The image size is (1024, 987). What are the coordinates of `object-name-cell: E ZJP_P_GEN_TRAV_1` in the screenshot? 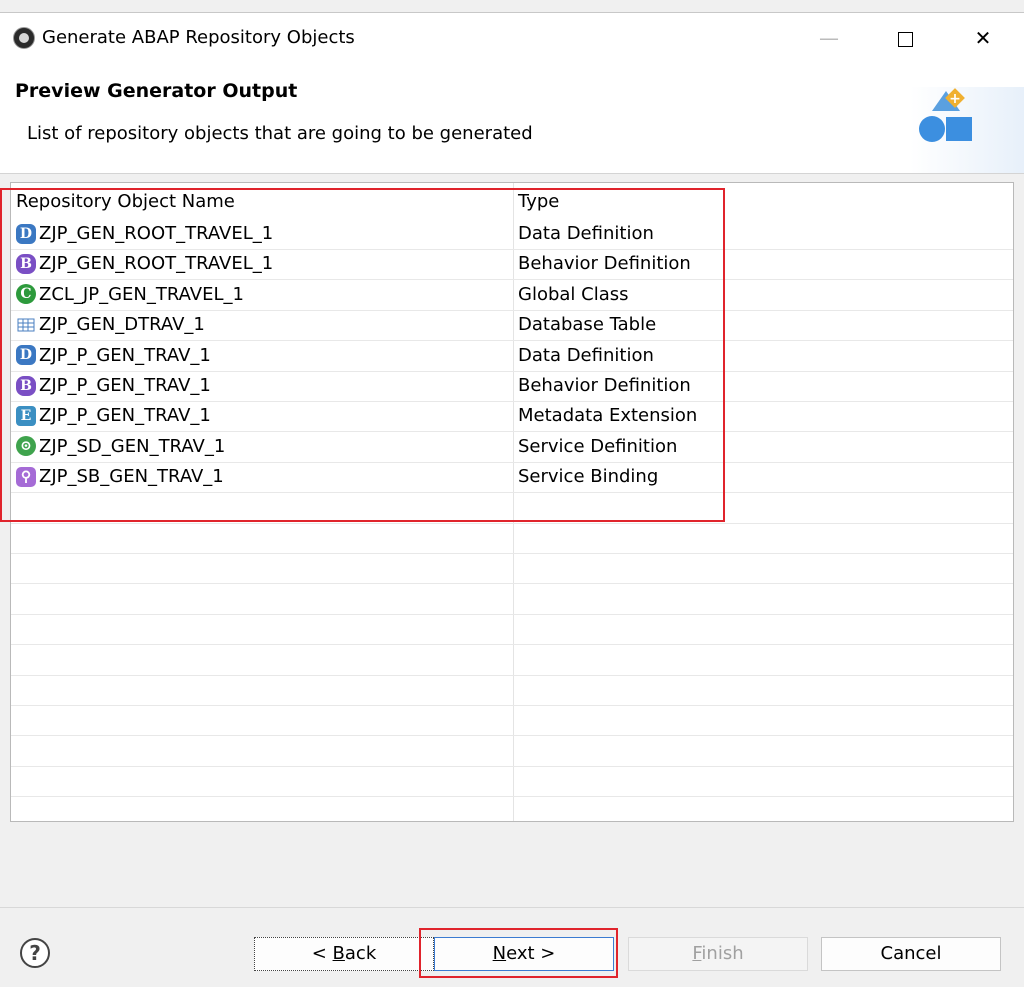 It's located at (113, 415).